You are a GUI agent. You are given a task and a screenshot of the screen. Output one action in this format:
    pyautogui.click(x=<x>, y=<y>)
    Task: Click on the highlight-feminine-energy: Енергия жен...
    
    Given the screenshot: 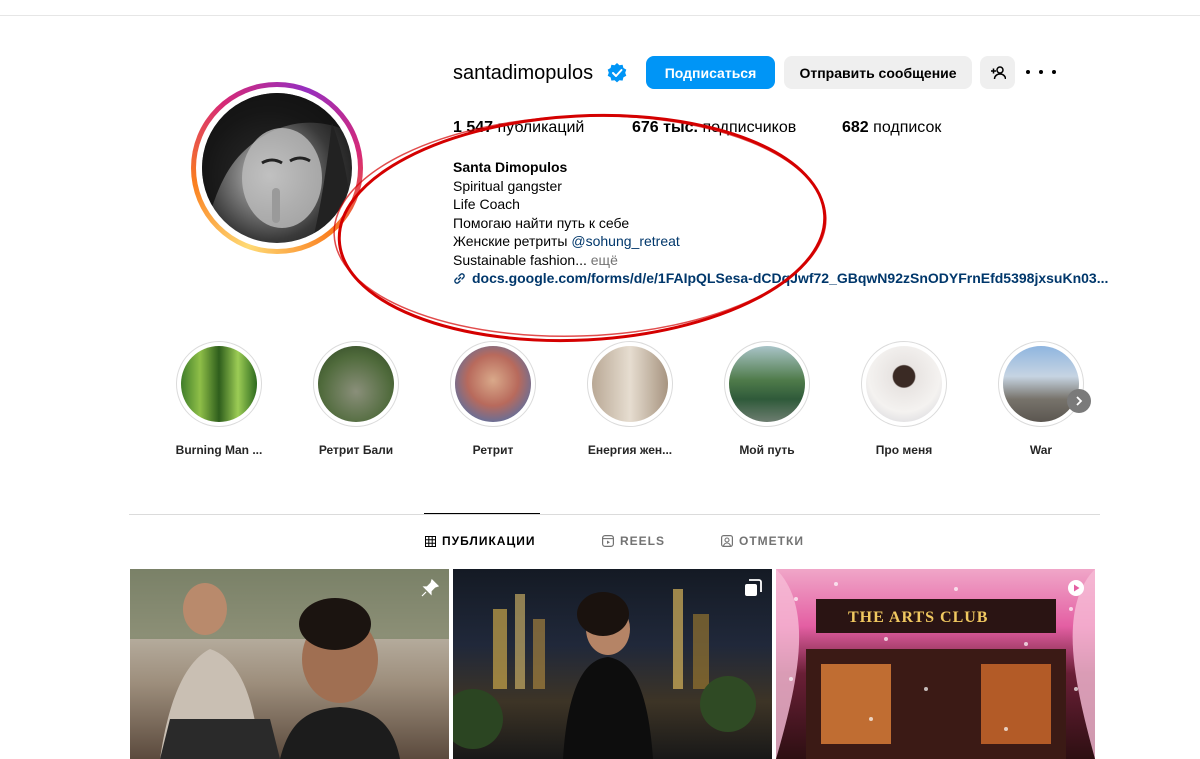 What is the action you would take?
    pyautogui.click(x=630, y=399)
    